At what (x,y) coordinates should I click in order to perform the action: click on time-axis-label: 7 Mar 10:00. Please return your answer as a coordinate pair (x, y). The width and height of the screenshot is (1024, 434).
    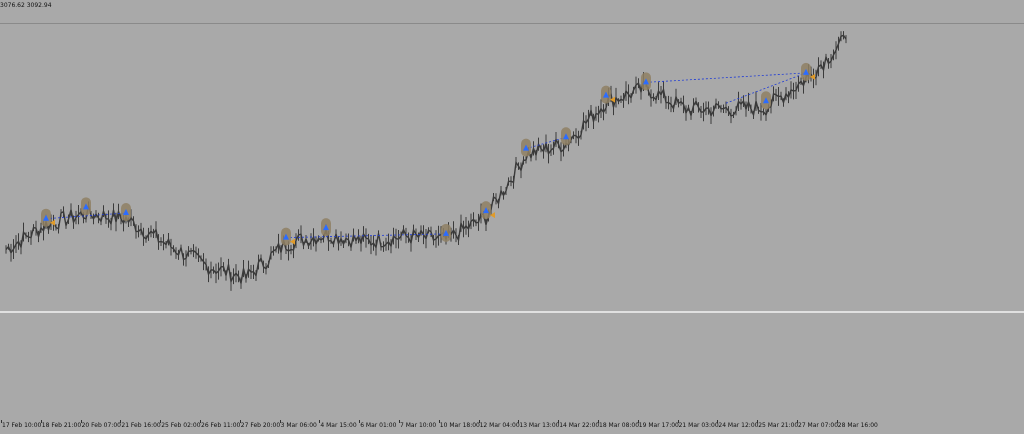
    Looking at the image, I should click on (418, 425).